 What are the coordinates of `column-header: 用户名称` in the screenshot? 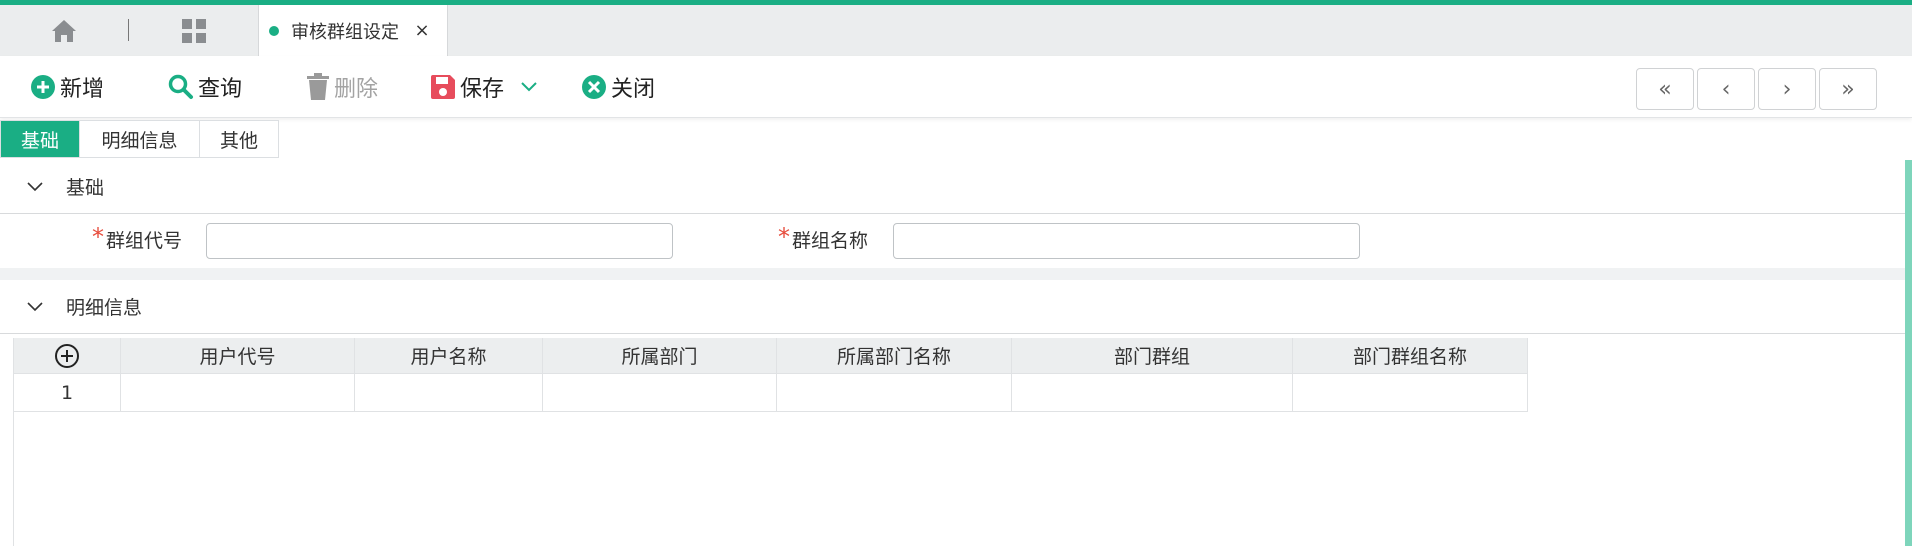 It's located at (449, 355).